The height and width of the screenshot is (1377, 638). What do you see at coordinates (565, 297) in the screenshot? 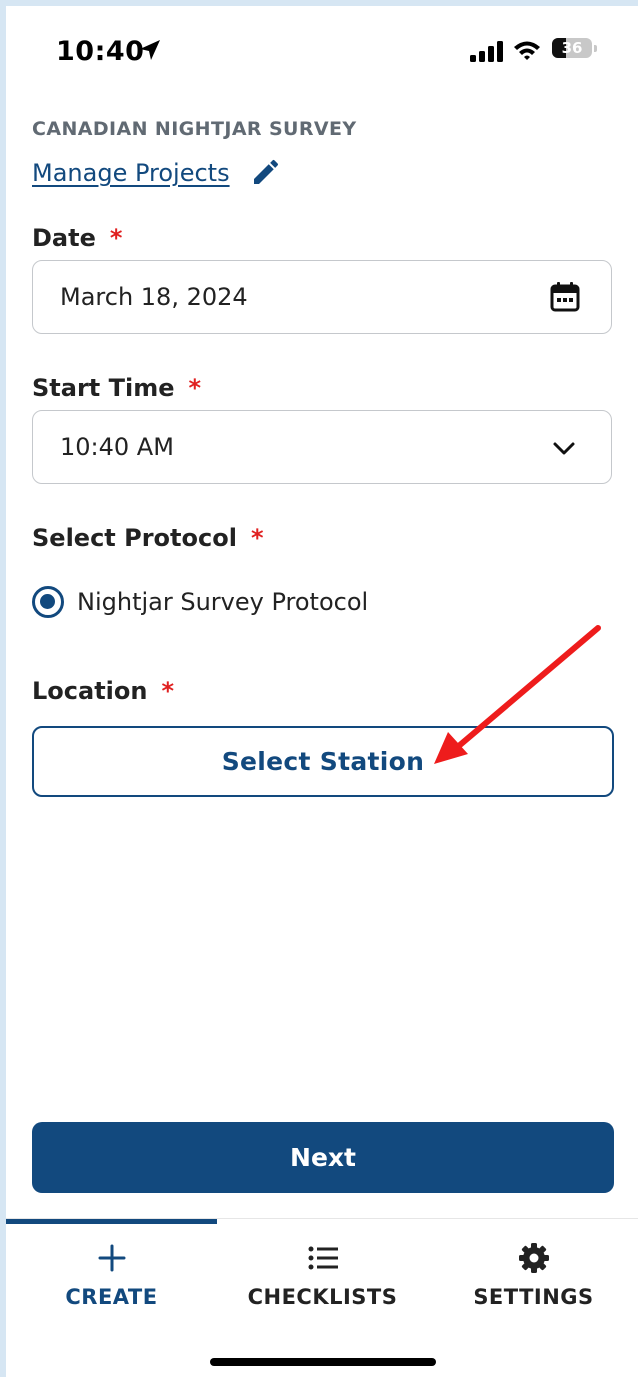
I see `calendar-icon` at bounding box center [565, 297].